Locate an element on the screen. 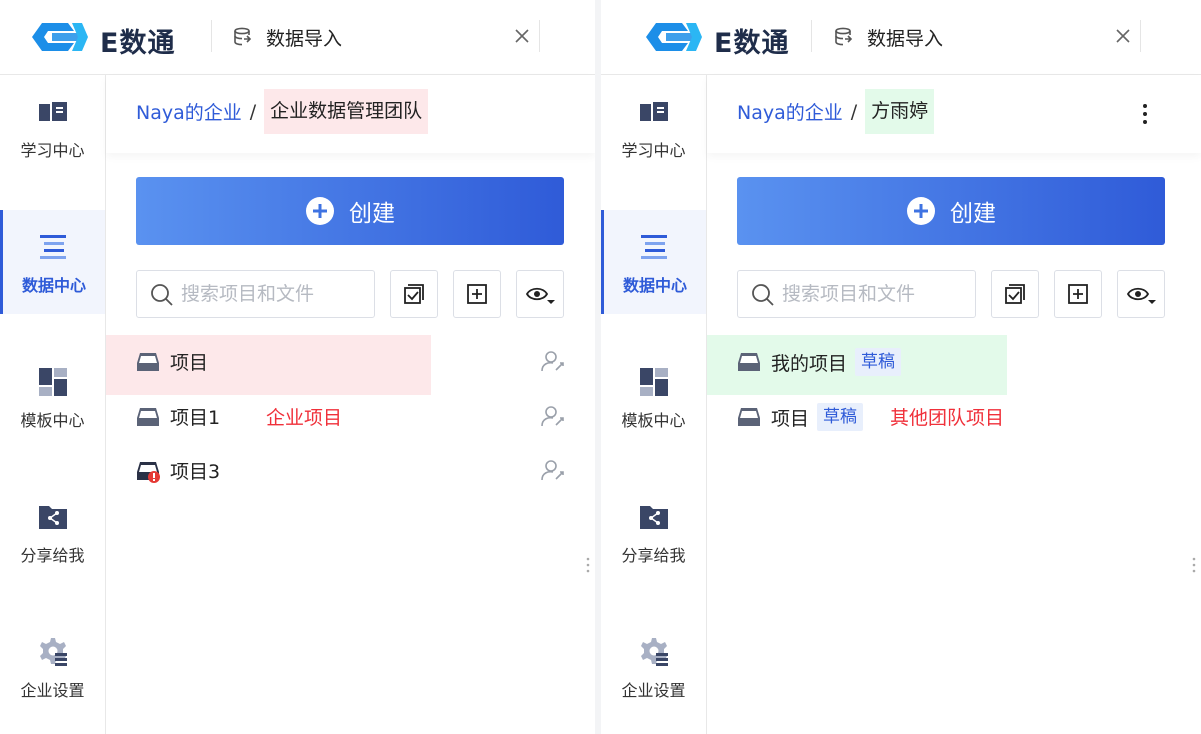  top-bar: E数通 数据导入 is located at coordinates (901, 37).